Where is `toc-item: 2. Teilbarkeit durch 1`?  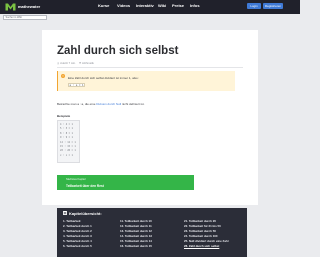
toc-item: 2. Teilbarkeit durch 1 is located at coordinates (77, 226).